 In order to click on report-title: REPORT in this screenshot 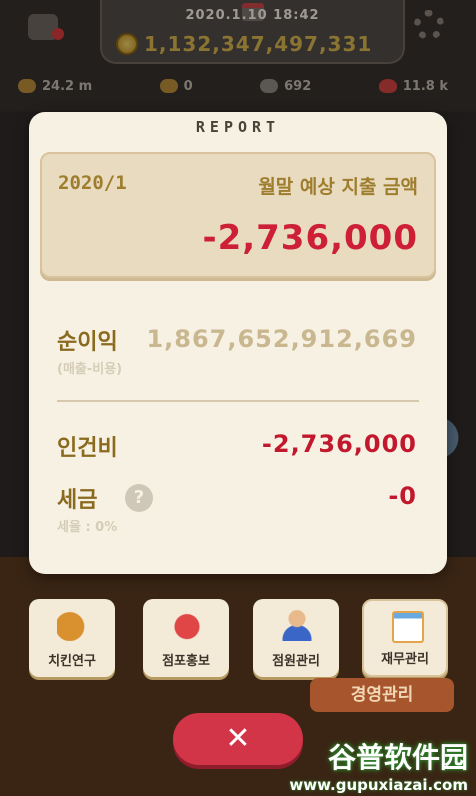, I will do `click(238, 127)`.